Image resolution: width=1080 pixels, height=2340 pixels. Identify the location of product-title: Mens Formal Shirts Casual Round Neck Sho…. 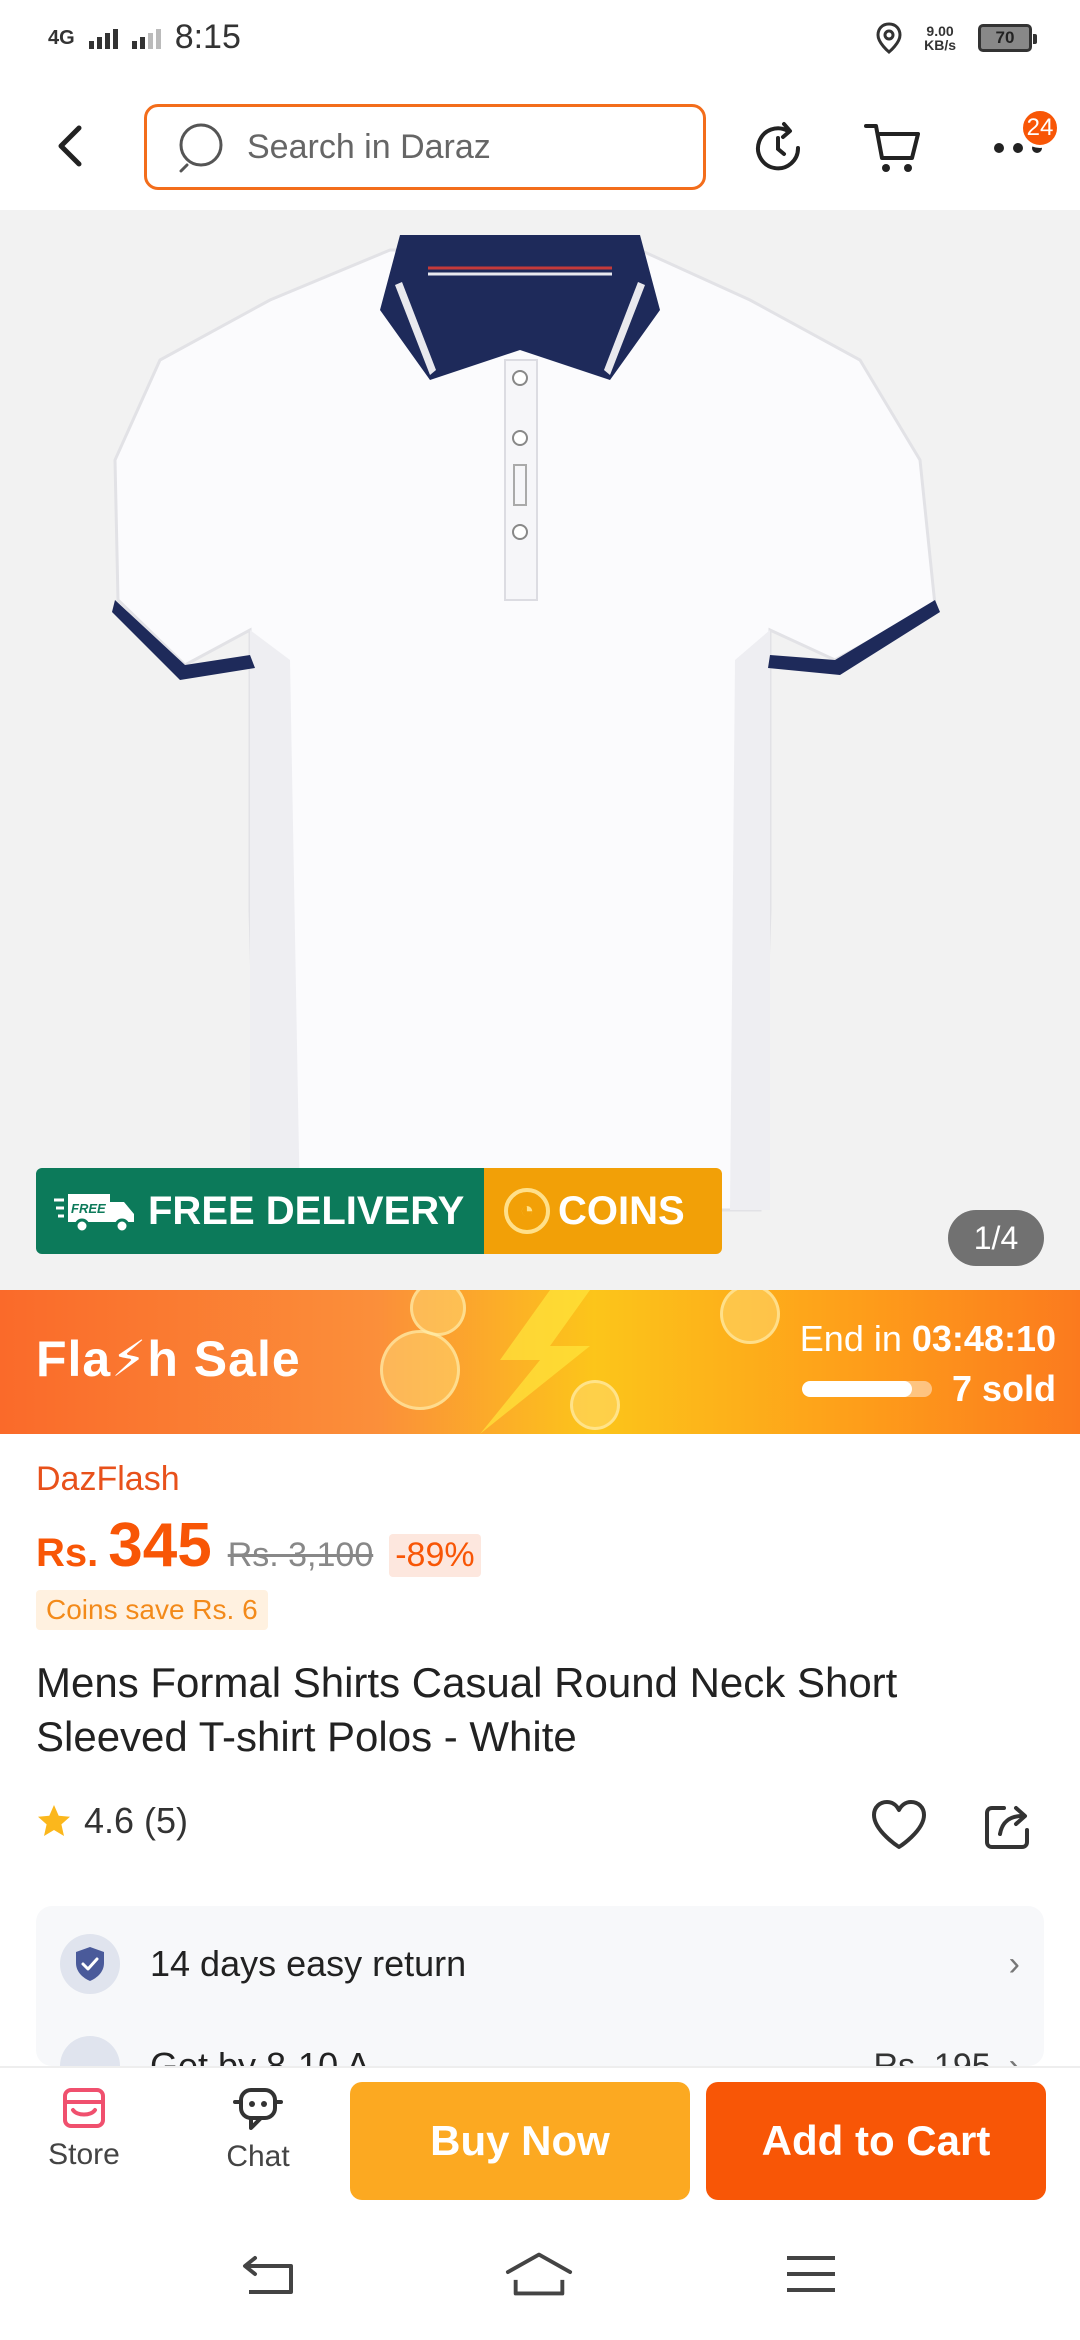
(467, 1709).